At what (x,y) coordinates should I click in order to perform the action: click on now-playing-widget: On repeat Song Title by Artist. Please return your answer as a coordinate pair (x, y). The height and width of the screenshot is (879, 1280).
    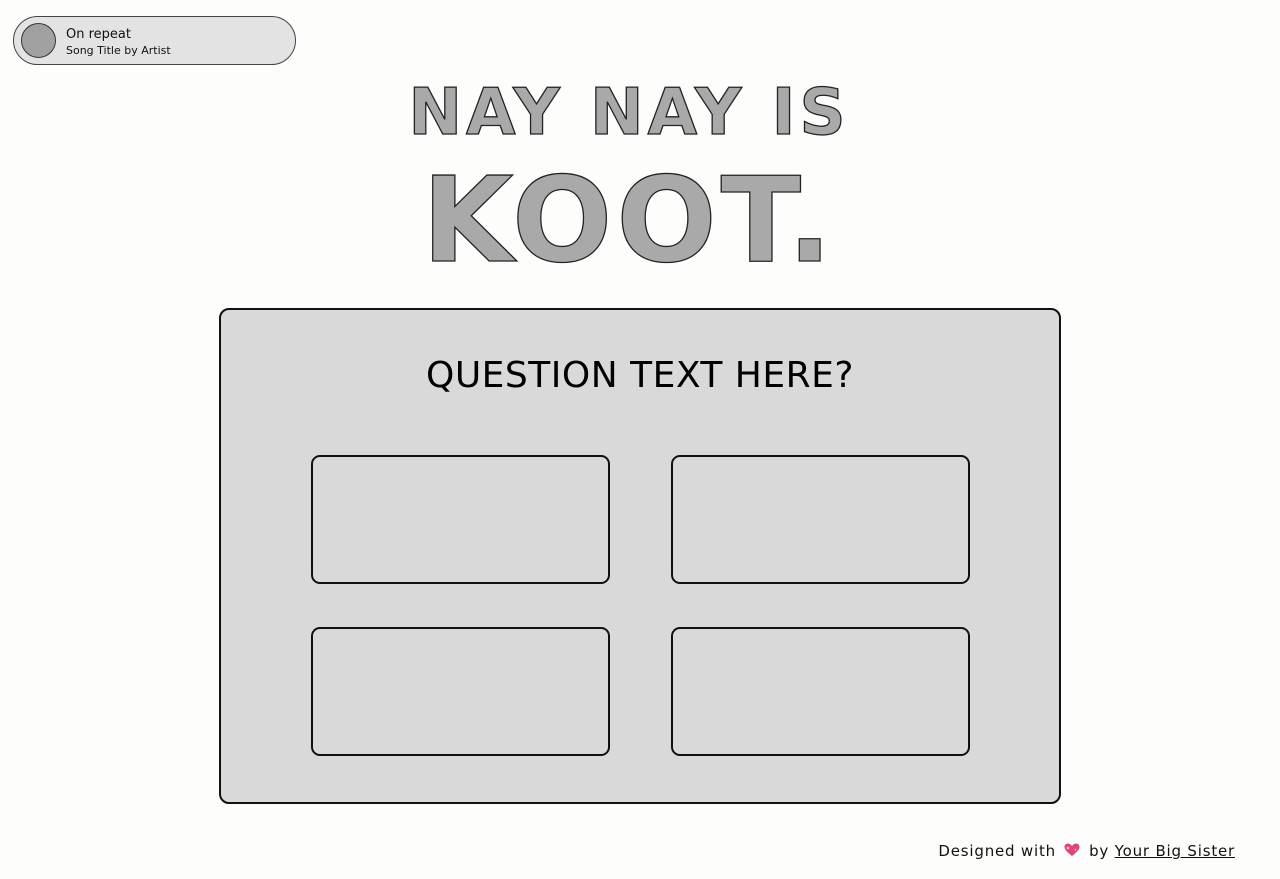
    Looking at the image, I should click on (154, 40).